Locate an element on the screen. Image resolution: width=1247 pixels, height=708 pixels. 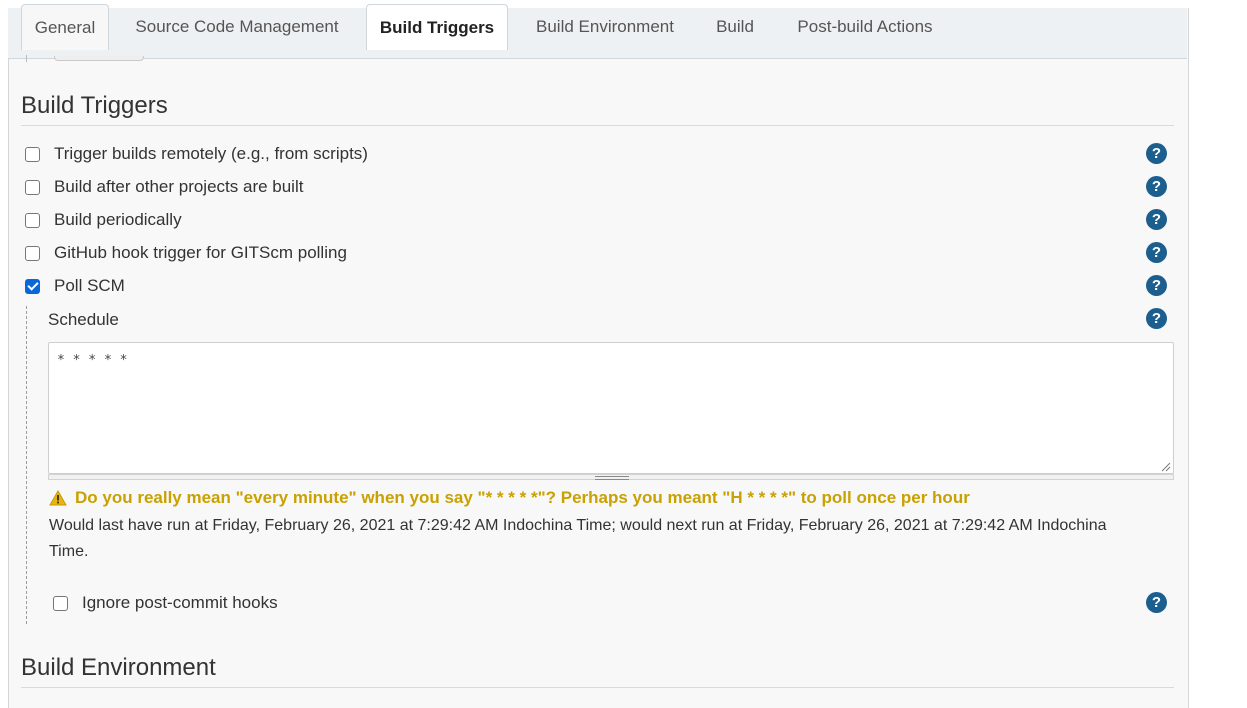
trigger-option-after-other-projects: Build after other projects are built is located at coordinates (164, 187).